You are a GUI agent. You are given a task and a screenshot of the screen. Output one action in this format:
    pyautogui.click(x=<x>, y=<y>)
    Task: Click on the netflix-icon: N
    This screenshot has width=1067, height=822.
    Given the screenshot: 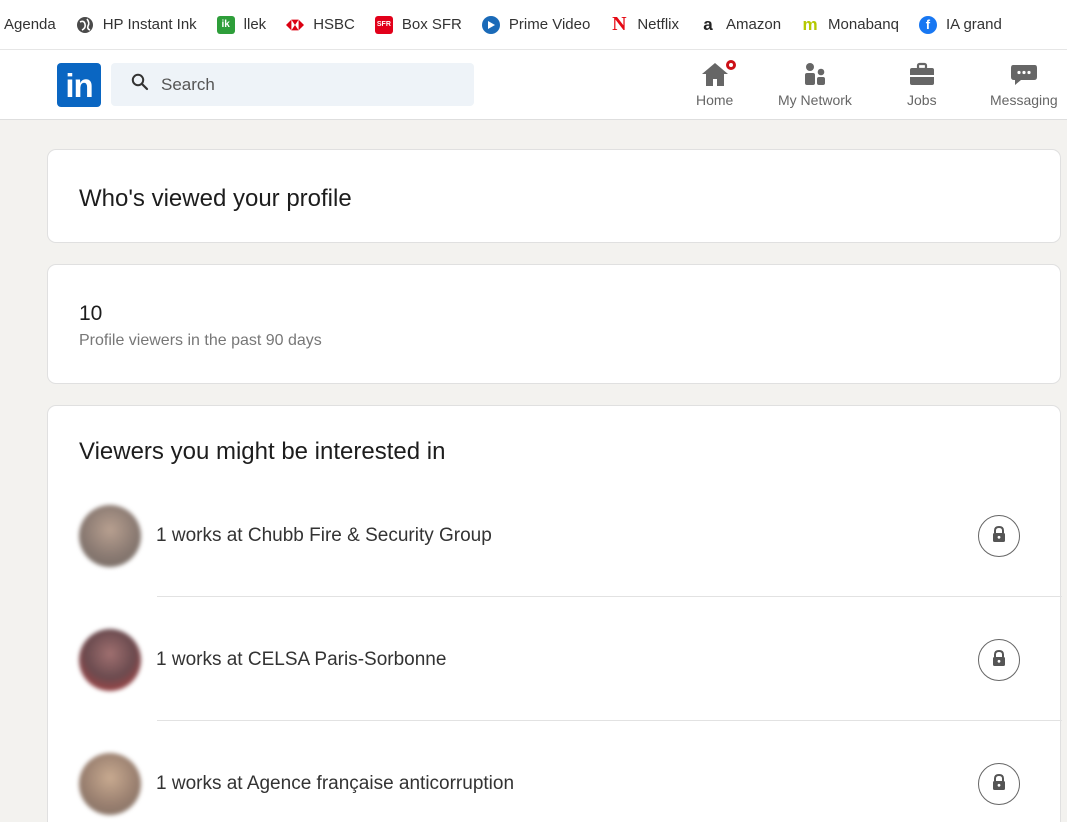 What is the action you would take?
    pyautogui.click(x=619, y=24)
    